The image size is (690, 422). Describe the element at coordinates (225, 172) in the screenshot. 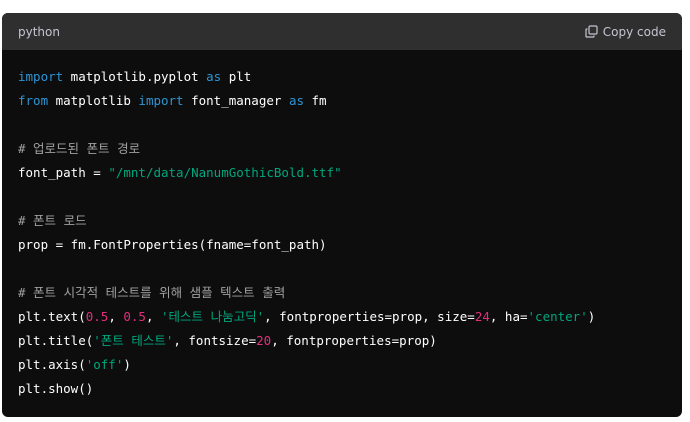

I see `code-string: "/mnt/data/NanumGothicBold.ttf"` at that location.